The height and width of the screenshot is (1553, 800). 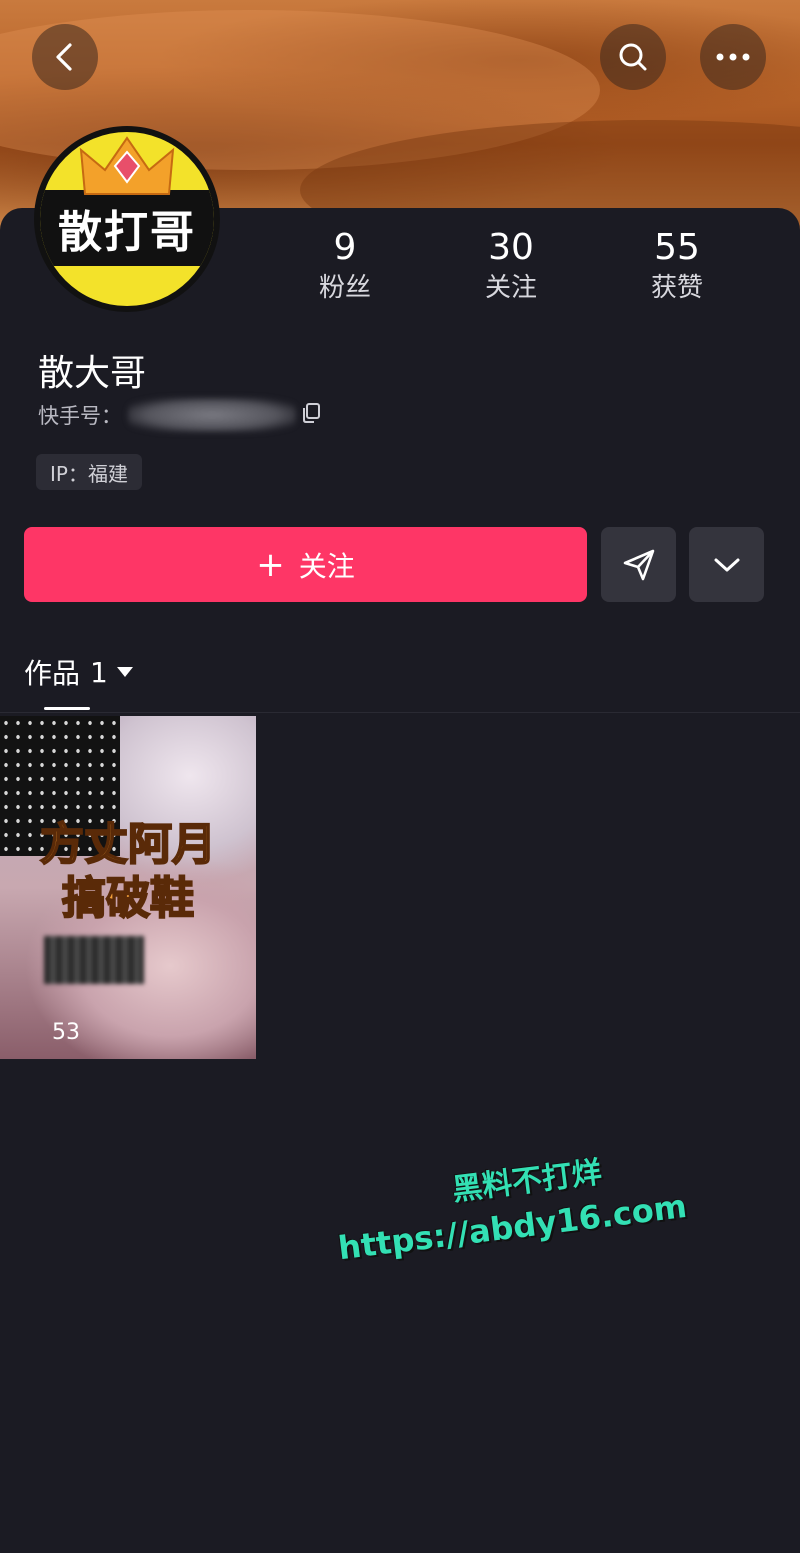 I want to click on search-icon, so click(x=633, y=57).